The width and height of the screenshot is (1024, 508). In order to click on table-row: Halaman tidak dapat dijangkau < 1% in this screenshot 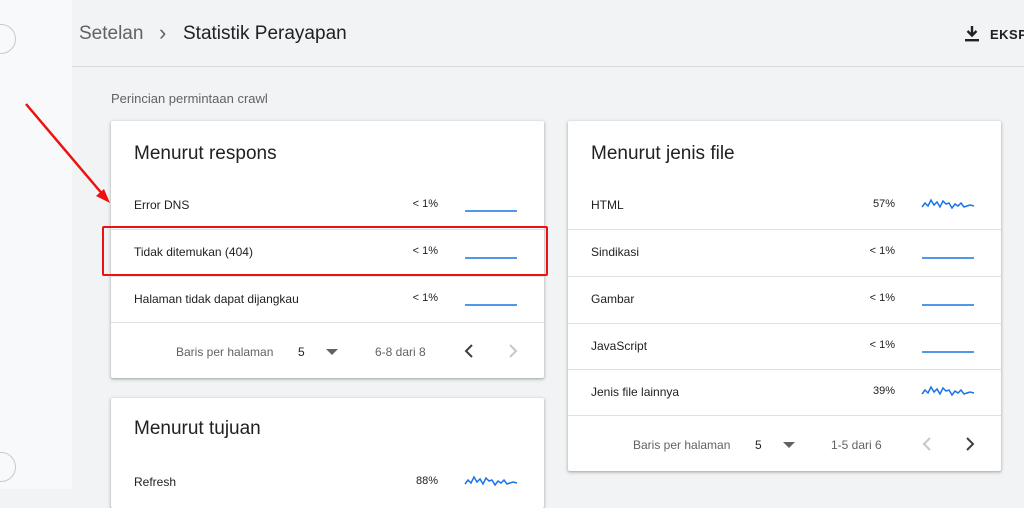, I will do `click(327, 299)`.